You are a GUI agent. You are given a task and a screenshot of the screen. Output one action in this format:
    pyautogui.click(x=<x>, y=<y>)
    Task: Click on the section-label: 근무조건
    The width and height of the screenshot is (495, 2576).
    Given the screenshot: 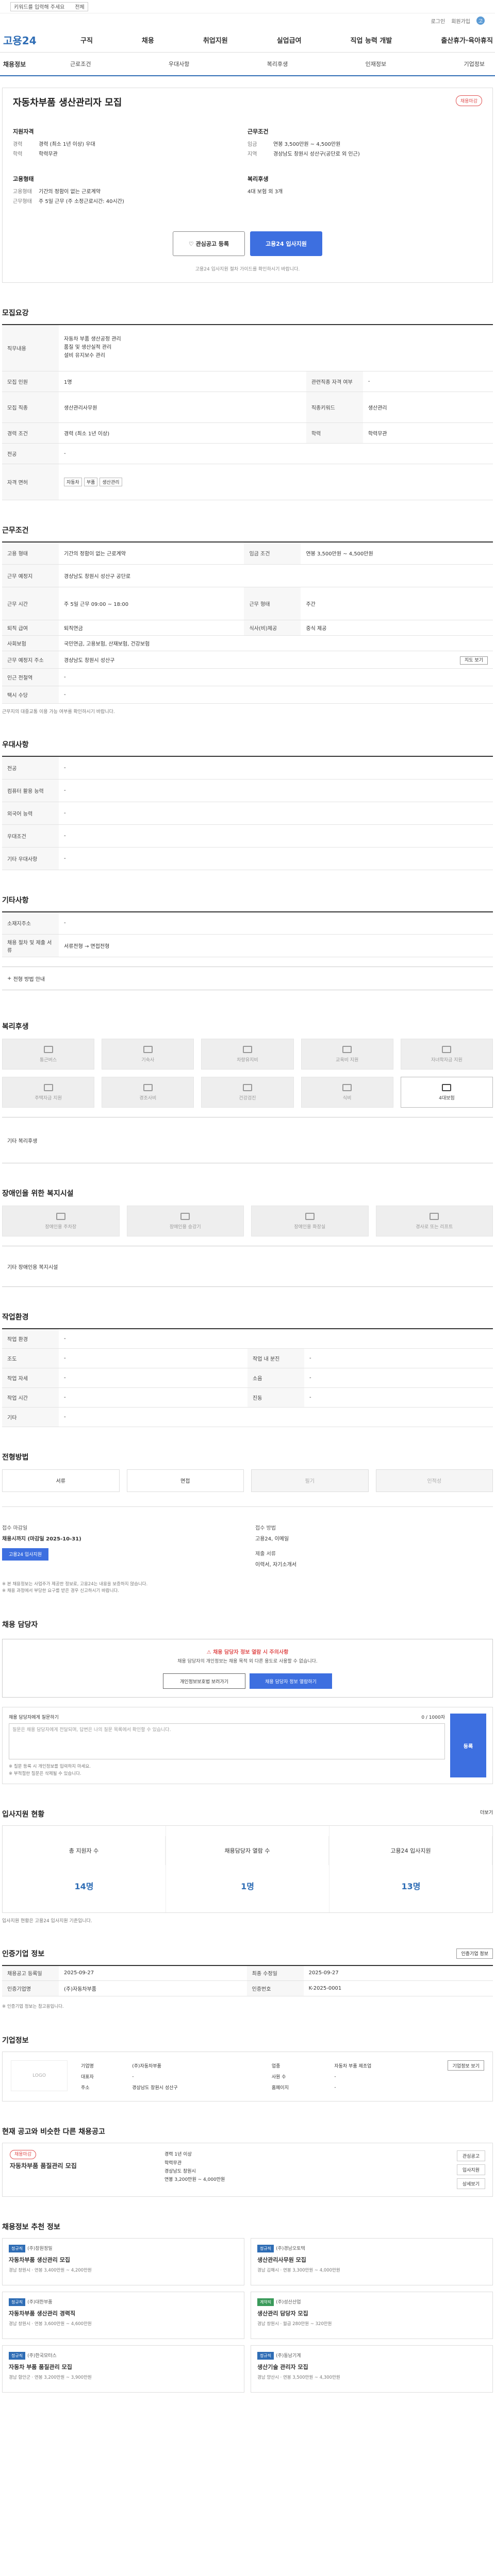 What is the action you would take?
    pyautogui.click(x=258, y=131)
    